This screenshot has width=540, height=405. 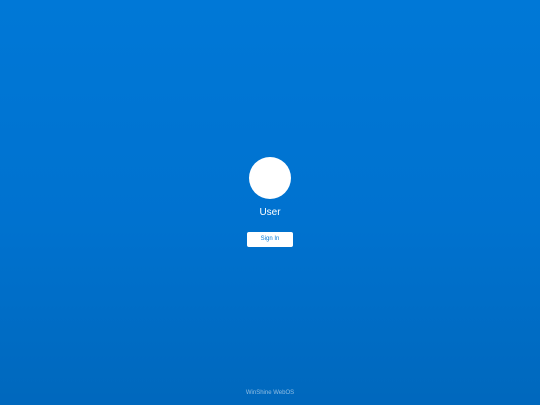 What do you see at coordinates (270, 393) in the screenshot?
I see `footer-brand-label: WinShine WebOS` at bounding box center [270, 393].